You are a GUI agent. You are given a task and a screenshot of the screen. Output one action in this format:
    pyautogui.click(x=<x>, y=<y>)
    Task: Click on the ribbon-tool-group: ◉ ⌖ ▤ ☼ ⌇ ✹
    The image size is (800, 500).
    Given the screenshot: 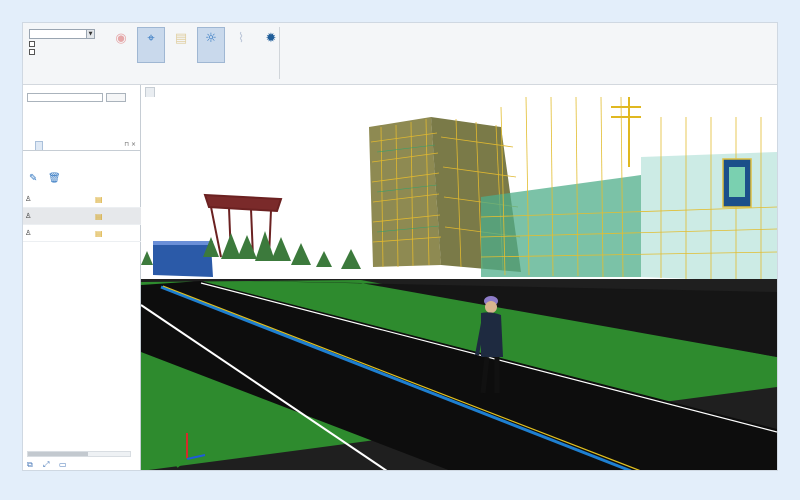 What is the action you would take?
    pyautogui.click(x=196, y=45)
    